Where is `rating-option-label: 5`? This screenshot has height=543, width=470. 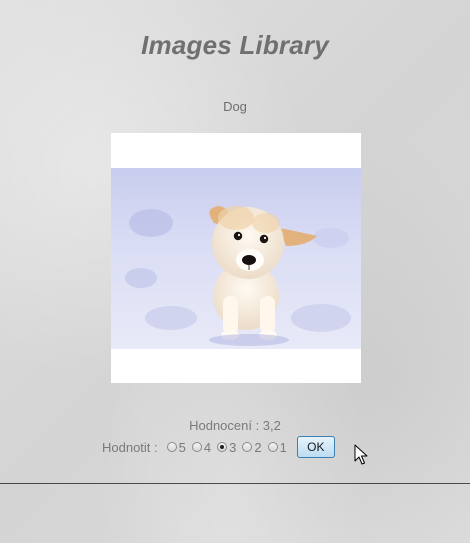 rating-option-label: 5 is located at coordinates (182, 447).